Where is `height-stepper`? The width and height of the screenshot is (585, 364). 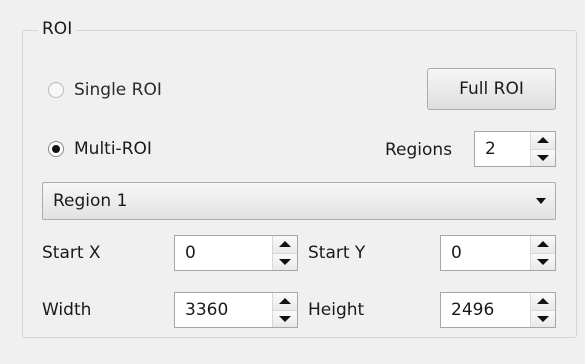 height-stepper is located at coordinates (542, 310).